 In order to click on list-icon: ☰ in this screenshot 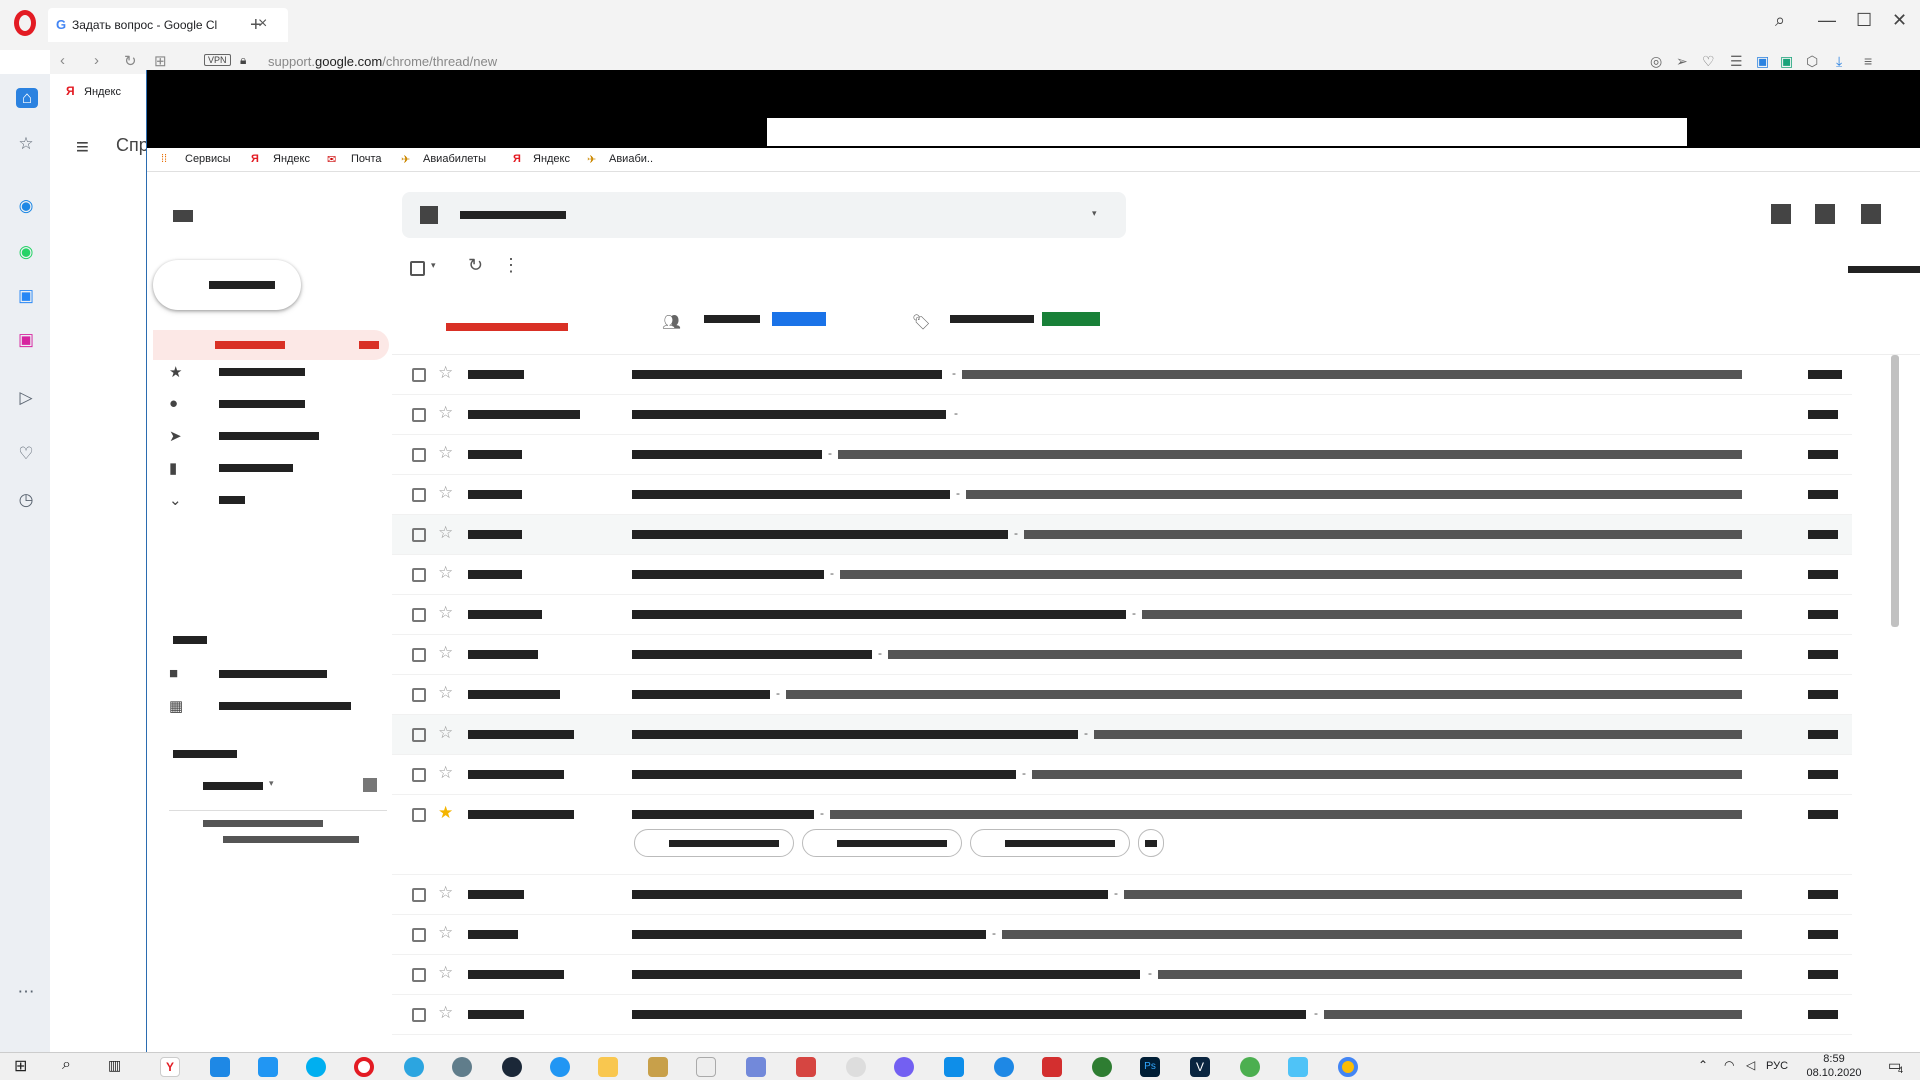, I will do `click(1736, 61)`.